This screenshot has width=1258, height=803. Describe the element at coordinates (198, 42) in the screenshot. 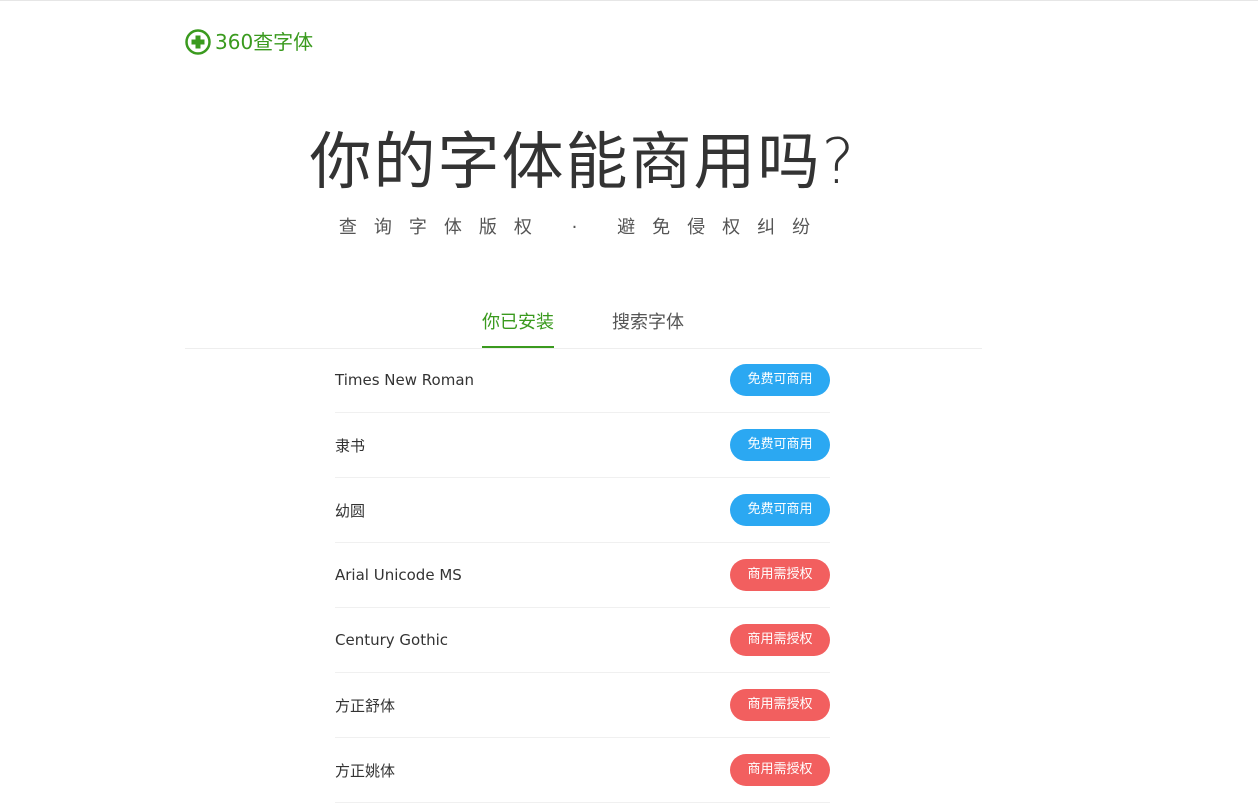

I see `medical-cross-icon` at that location.